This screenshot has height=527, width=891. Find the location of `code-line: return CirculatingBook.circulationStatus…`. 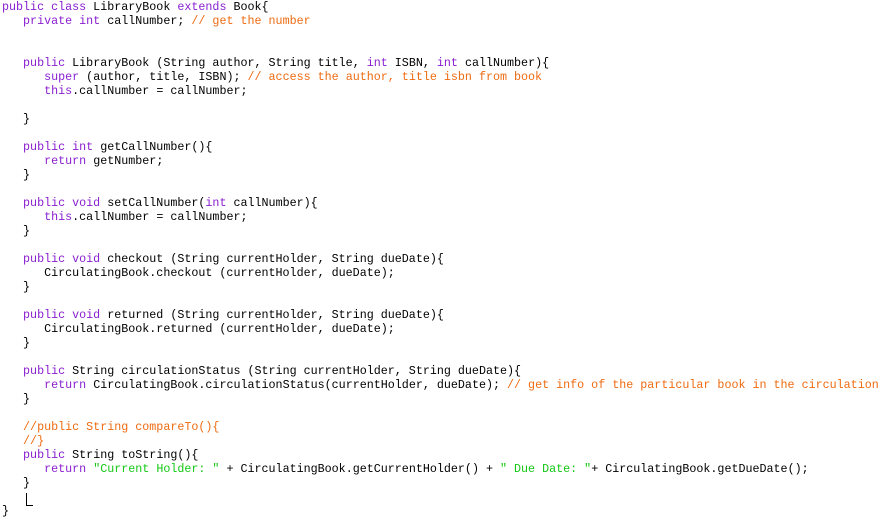

code-line: return CirculatingBook.circulationStatus… is located at coordinates (440, 385).